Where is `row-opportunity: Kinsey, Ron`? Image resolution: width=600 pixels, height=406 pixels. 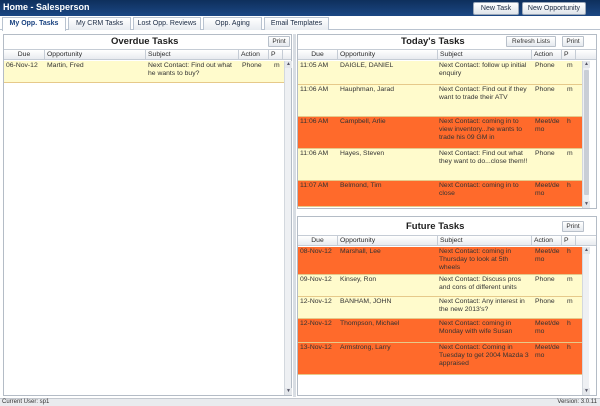 row-opportunity: Kinsey, Ron is located at coordinates (358, 279).